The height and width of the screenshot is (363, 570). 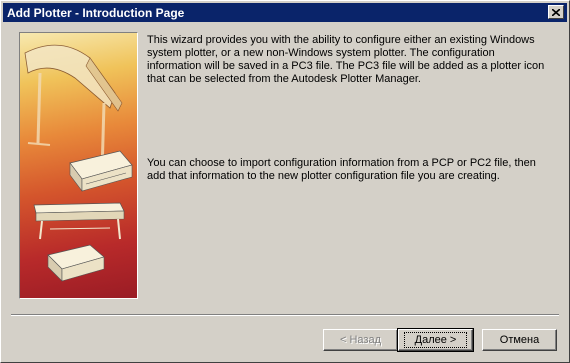 I want to click on next-button: Далее >, so click(x=435, y=340).